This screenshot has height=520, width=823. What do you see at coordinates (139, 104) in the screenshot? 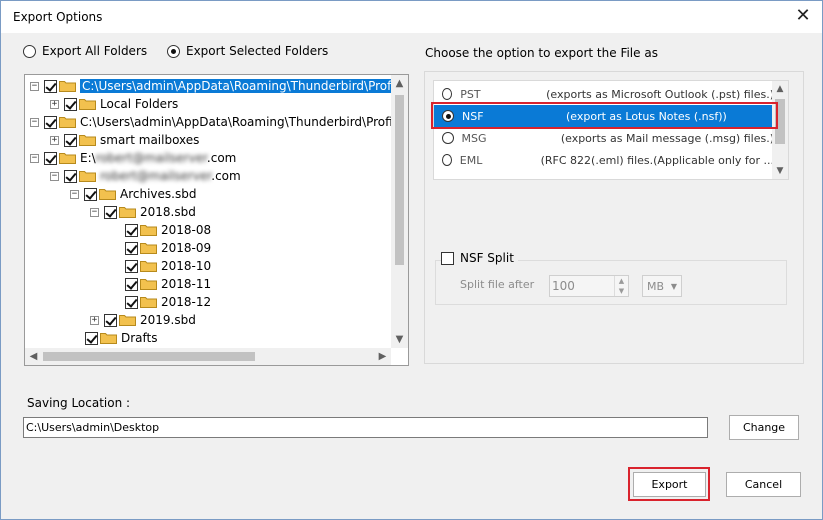
I see `tree-row-label: Local Folders` at bounding box center [139, 104].